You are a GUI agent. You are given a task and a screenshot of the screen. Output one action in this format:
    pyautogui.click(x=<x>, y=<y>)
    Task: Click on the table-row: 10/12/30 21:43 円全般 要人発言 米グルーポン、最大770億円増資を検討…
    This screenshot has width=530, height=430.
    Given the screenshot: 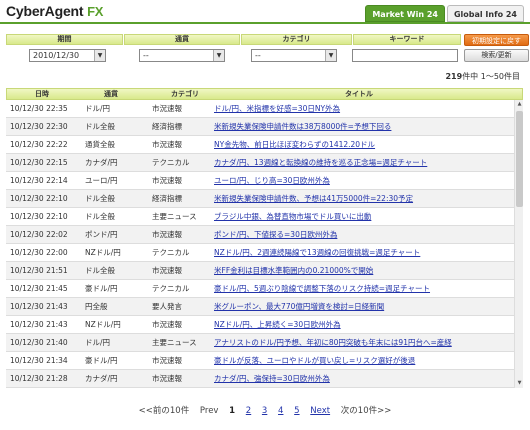 What is the action you would take?
    pyautogui.click(x=260, y=307)
    